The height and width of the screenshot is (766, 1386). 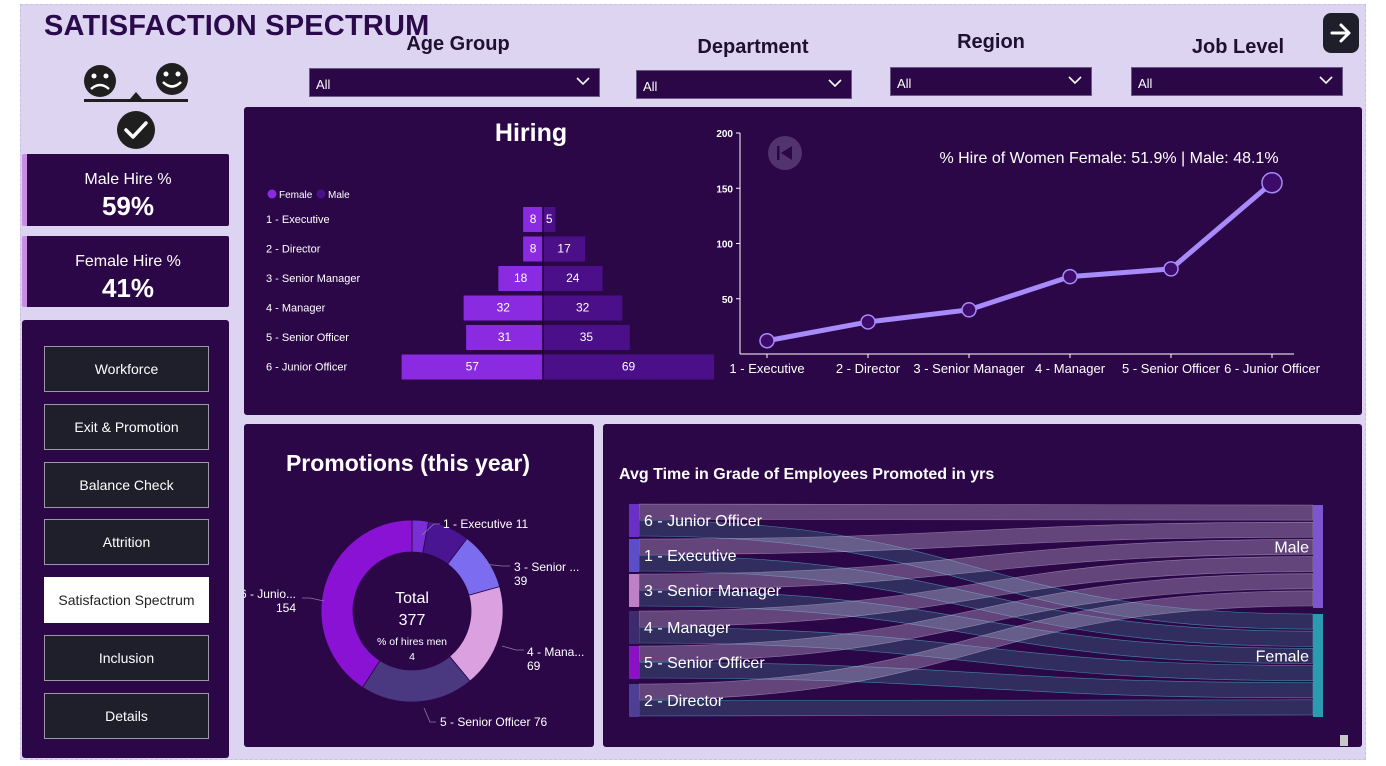 What do you see at coordinates (724, 134) in the screenshot?
I see `y-tick-label-200: 200` at bounding box center [724, 134].